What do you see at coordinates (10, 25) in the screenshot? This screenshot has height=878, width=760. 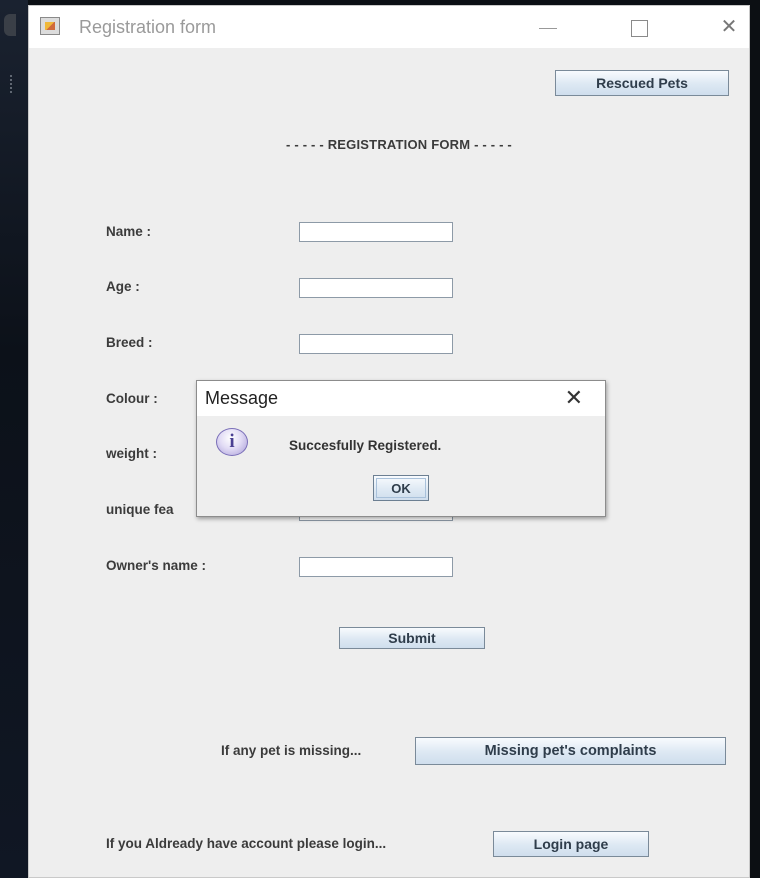 I see `desktop-taskbar-icon` at bounding box center [10, 25].